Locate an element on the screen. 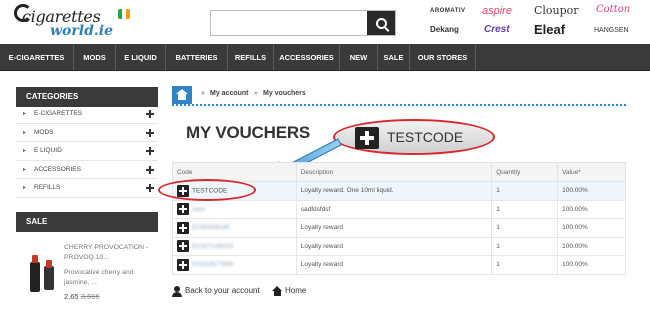 This screenshot has width=650, height=312. voucher-code: ECIG7145015 is located at coordinates (213, 246).